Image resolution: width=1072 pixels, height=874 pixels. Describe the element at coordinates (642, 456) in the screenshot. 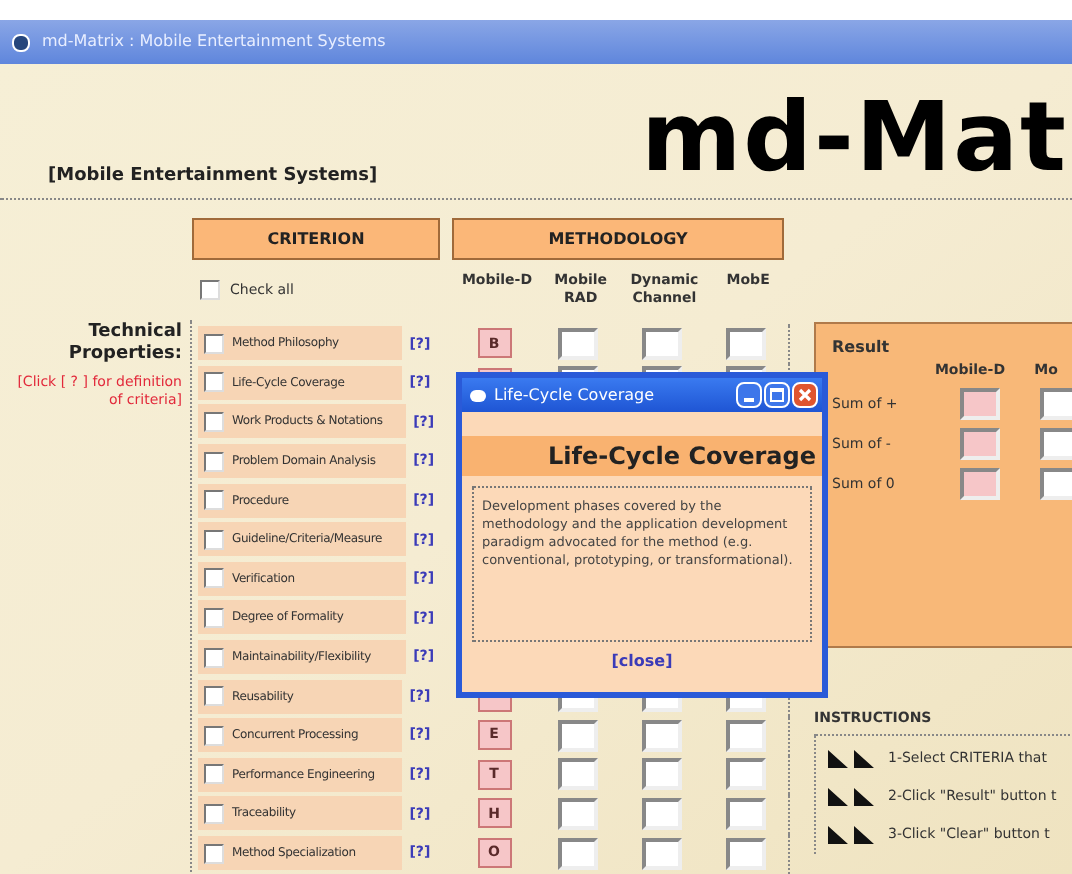

I see `popup-heading: Life-Cycle Coverage` at that location.